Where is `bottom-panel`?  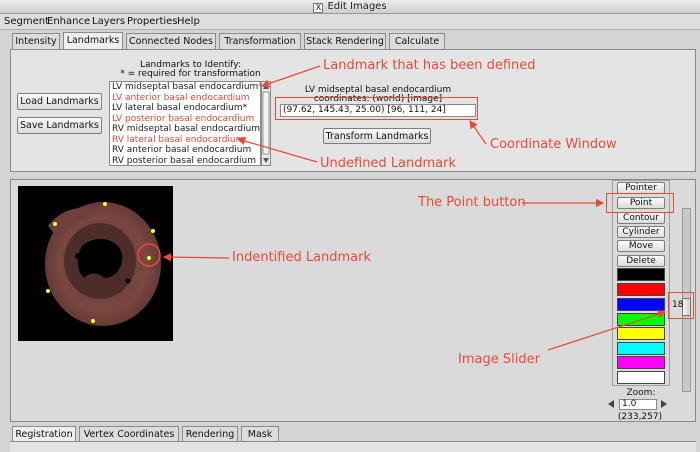 bottom-panel is located at coordinates (353, 446).